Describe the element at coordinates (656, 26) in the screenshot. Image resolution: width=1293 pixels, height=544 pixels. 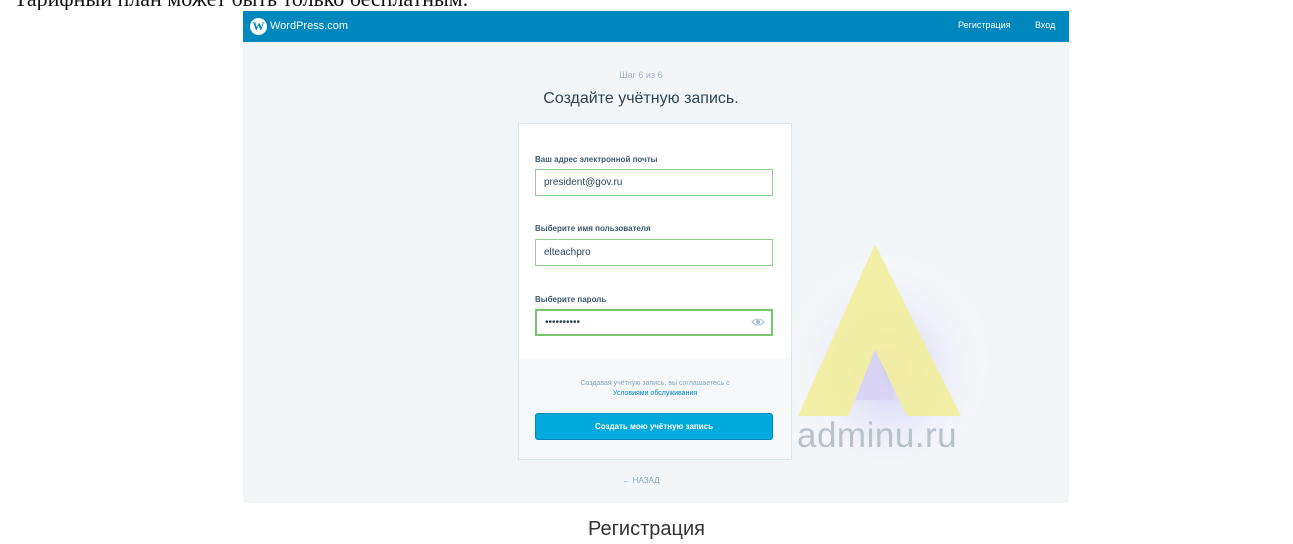
I see `site-header: W WordPress.com Регистрация Вход` at that location.